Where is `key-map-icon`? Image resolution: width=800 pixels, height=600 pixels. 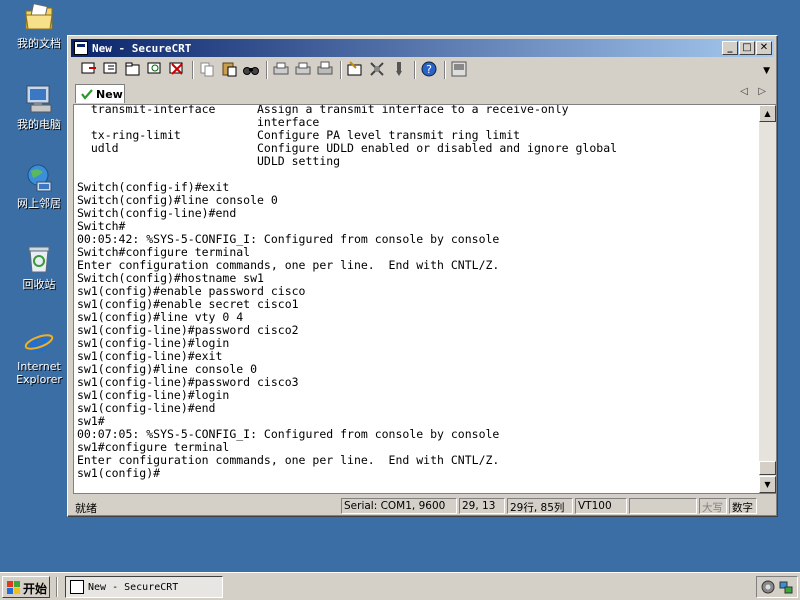 key-map-icon is located at coordinates (400, 70).